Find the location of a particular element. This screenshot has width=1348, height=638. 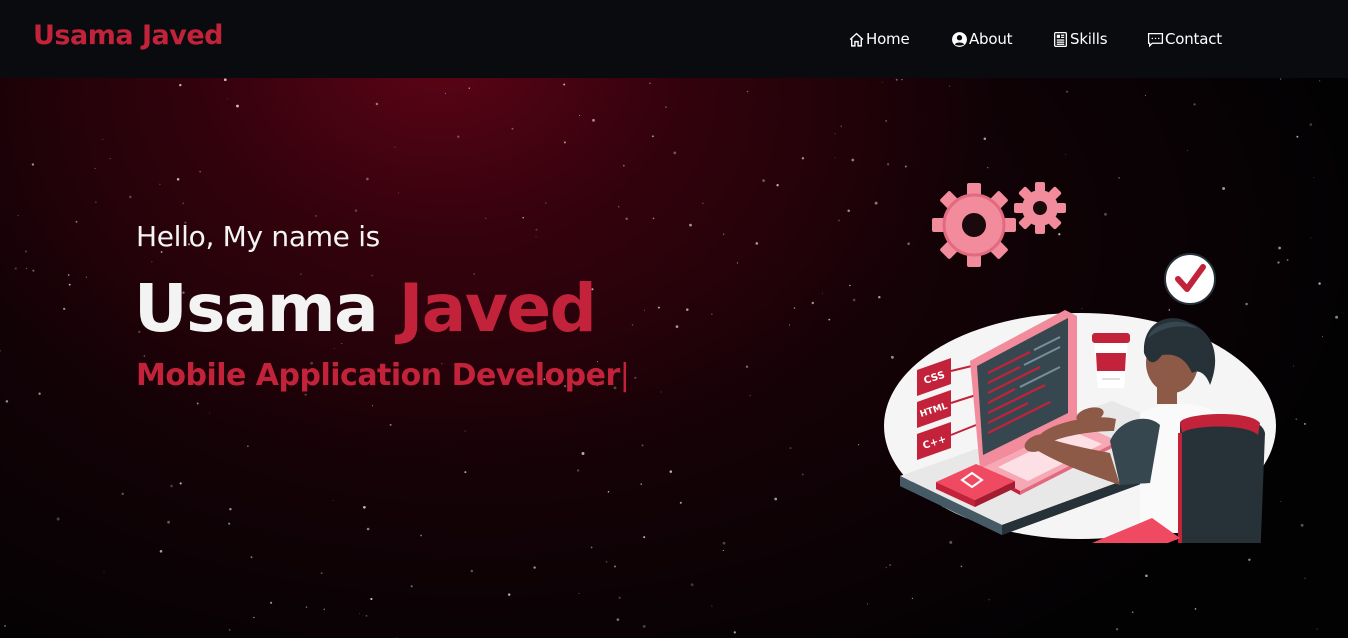

gear-large-icon is located at coordinates (974, 225).